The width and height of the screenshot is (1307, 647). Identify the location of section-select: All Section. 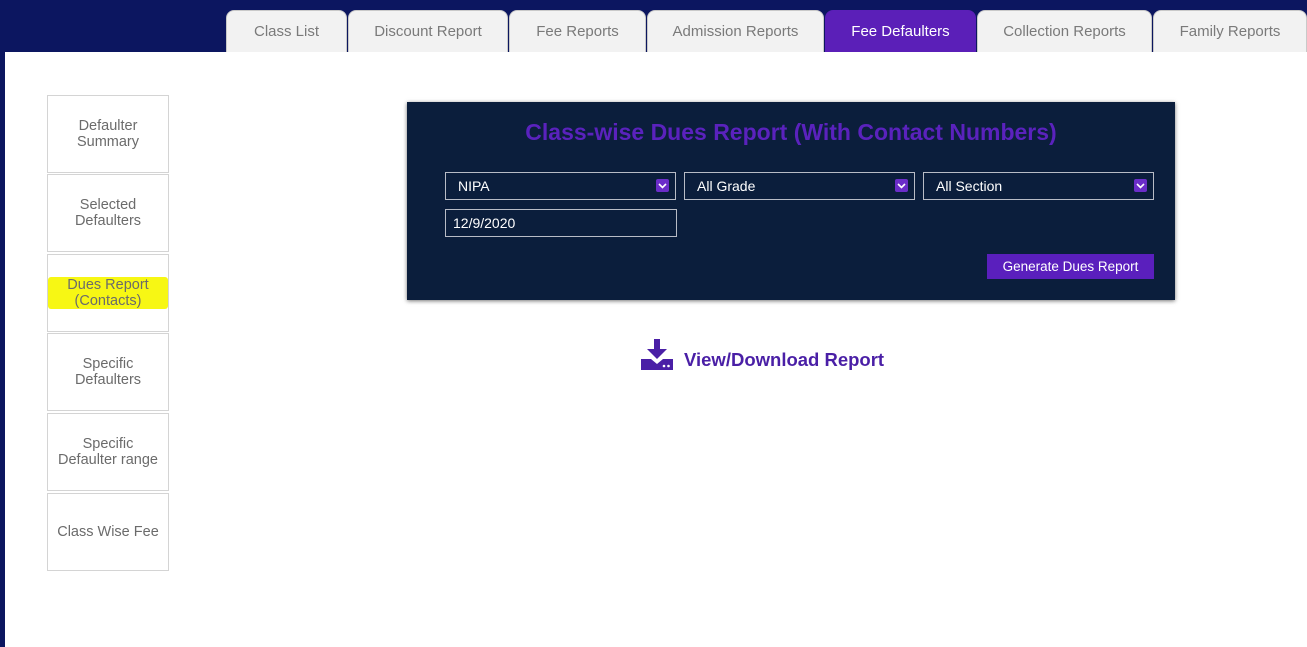
(1038, 186).